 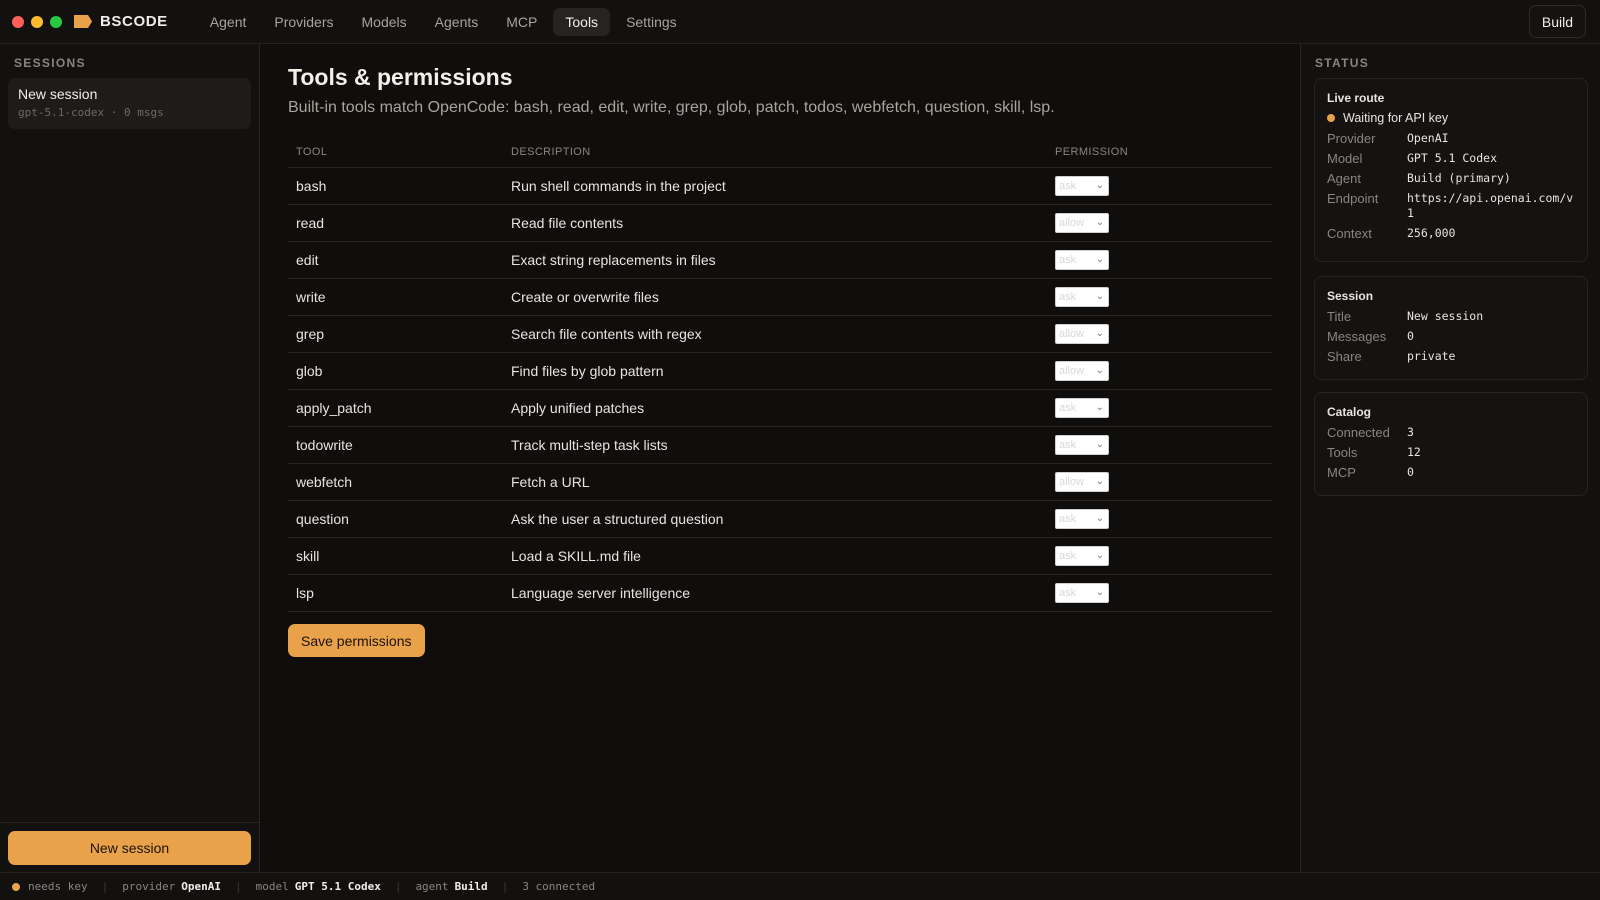 What do you see at coordinates (1344, 356) in the screenshot?
I see `kv-key: Share` at bounding box center [1344, 356].